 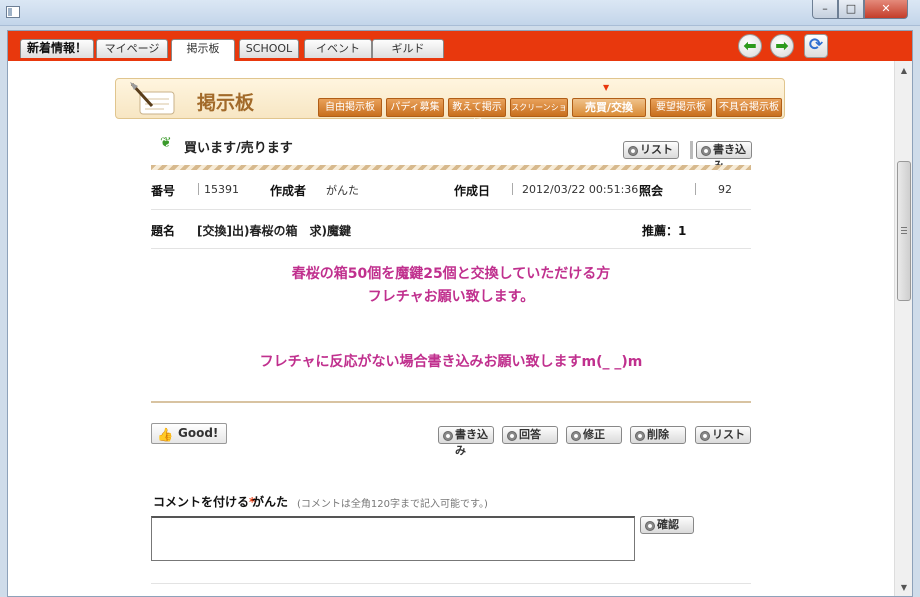 What do you see at coordinates (664, 231) in the screenshot?
I see `recommend-count: 推薦：1` at bounding box center [664, 231].